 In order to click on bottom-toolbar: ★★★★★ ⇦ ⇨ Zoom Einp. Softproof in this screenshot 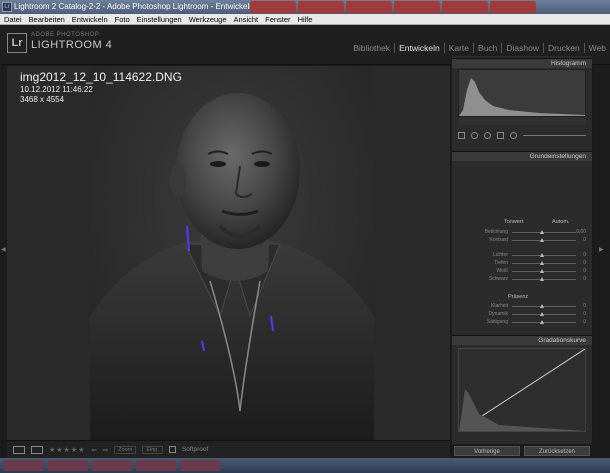, I will do `click(228, 449)`.